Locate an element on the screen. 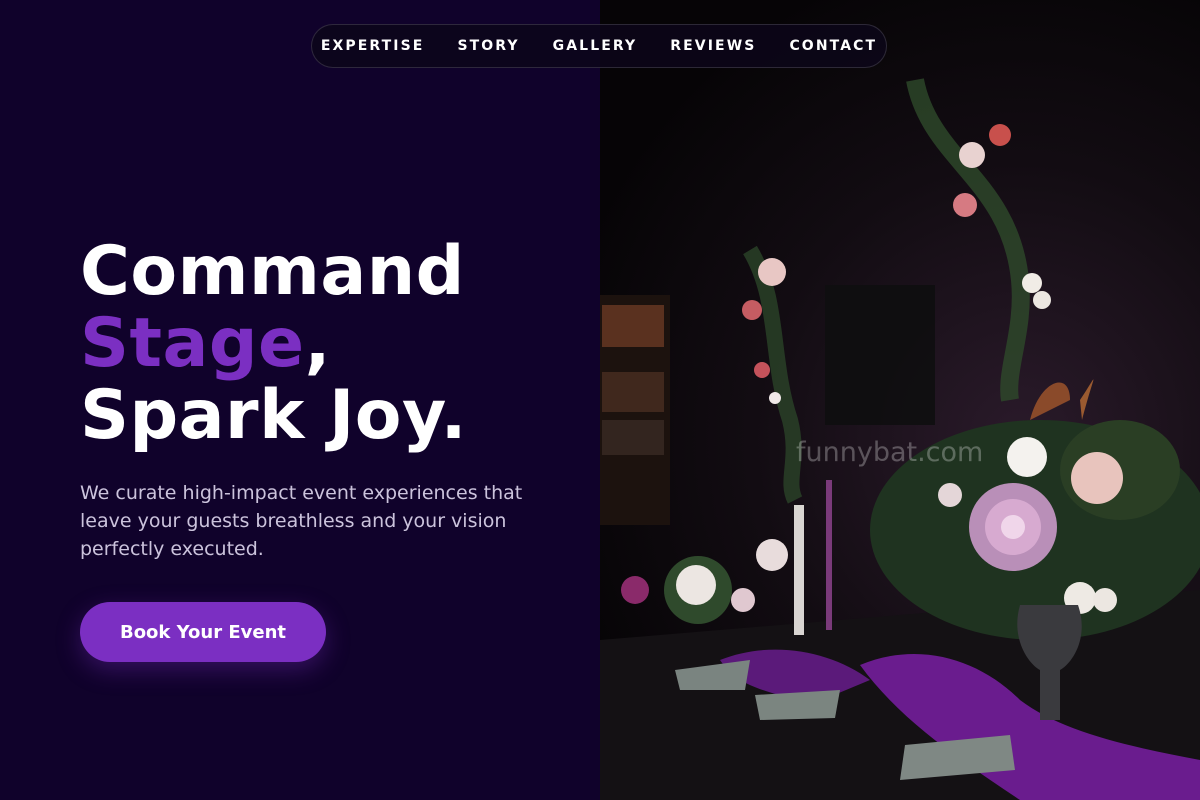  top-navigation: EXPERTISE STORY GALLERY REVIEWS CONTACT is located at coordinates (599, 46).